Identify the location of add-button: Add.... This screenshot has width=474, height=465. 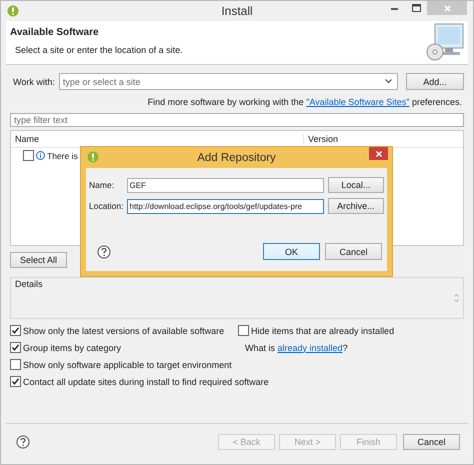
(435, 81).